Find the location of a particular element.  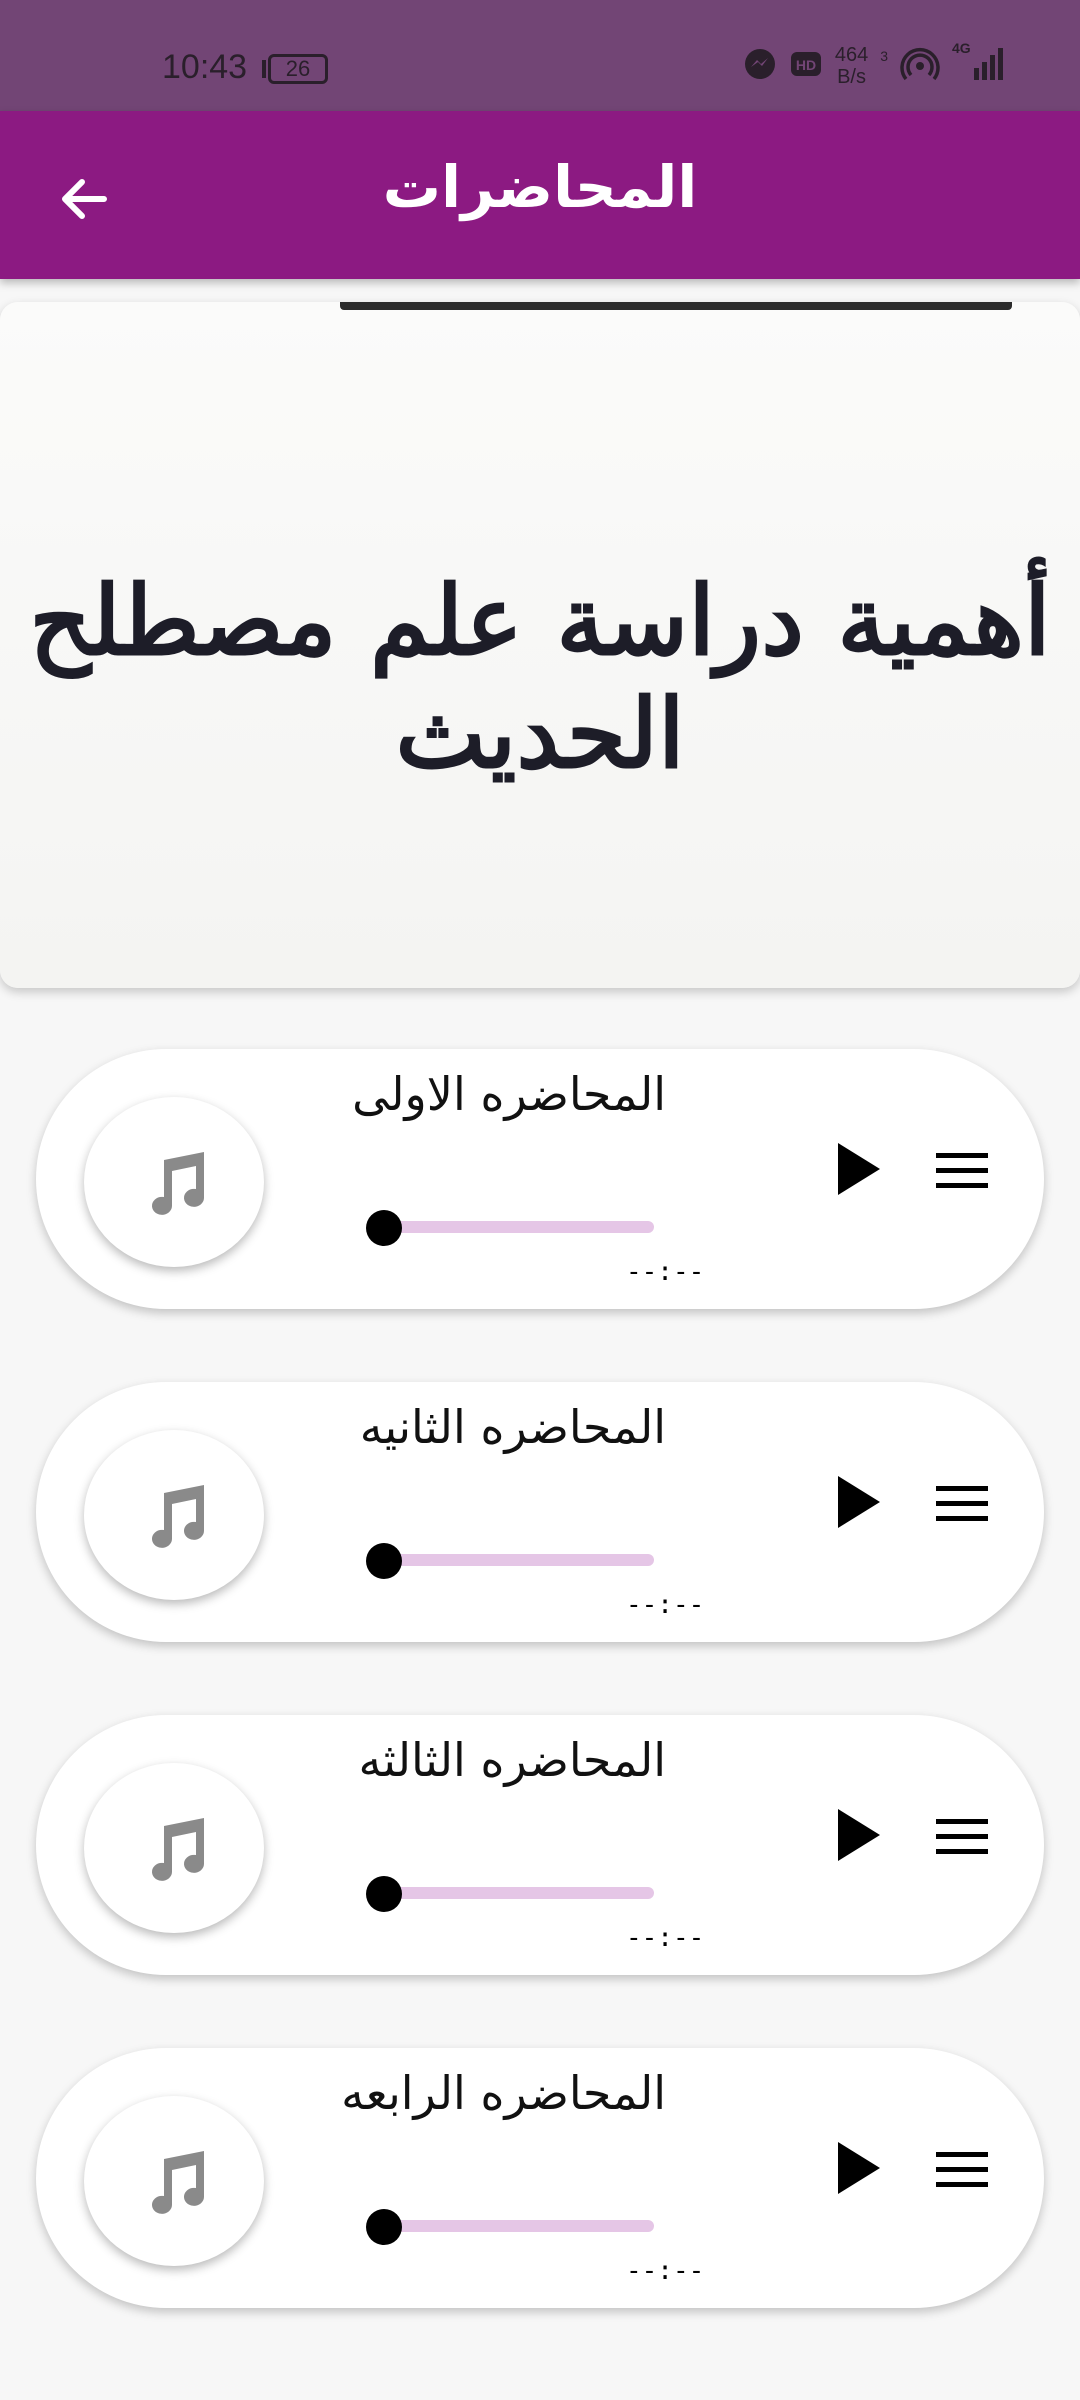

svg-text: HD is located at coordinates (806, 65).